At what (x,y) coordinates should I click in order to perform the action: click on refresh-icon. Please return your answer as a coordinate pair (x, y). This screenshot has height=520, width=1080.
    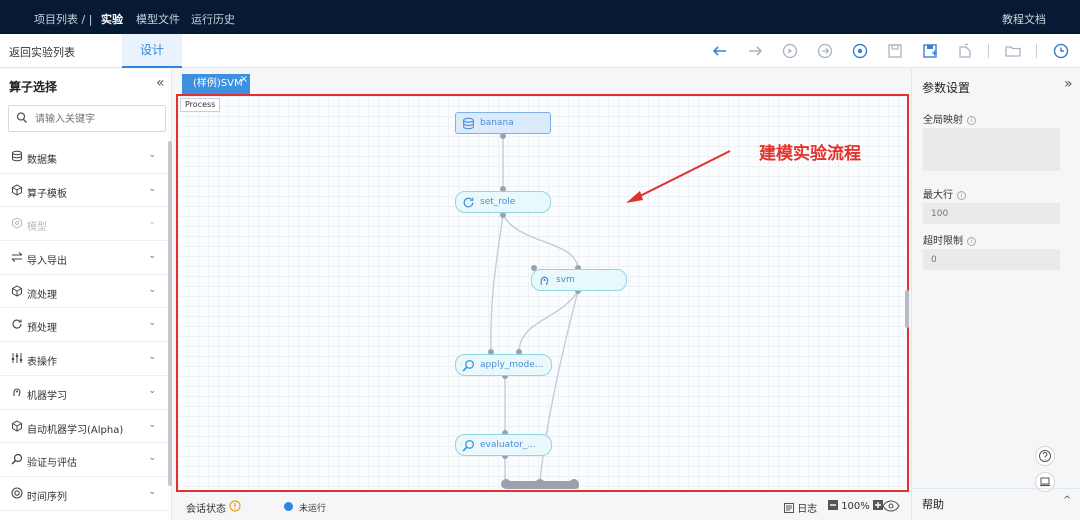
    Looking at the image, I should click on (468, 202).